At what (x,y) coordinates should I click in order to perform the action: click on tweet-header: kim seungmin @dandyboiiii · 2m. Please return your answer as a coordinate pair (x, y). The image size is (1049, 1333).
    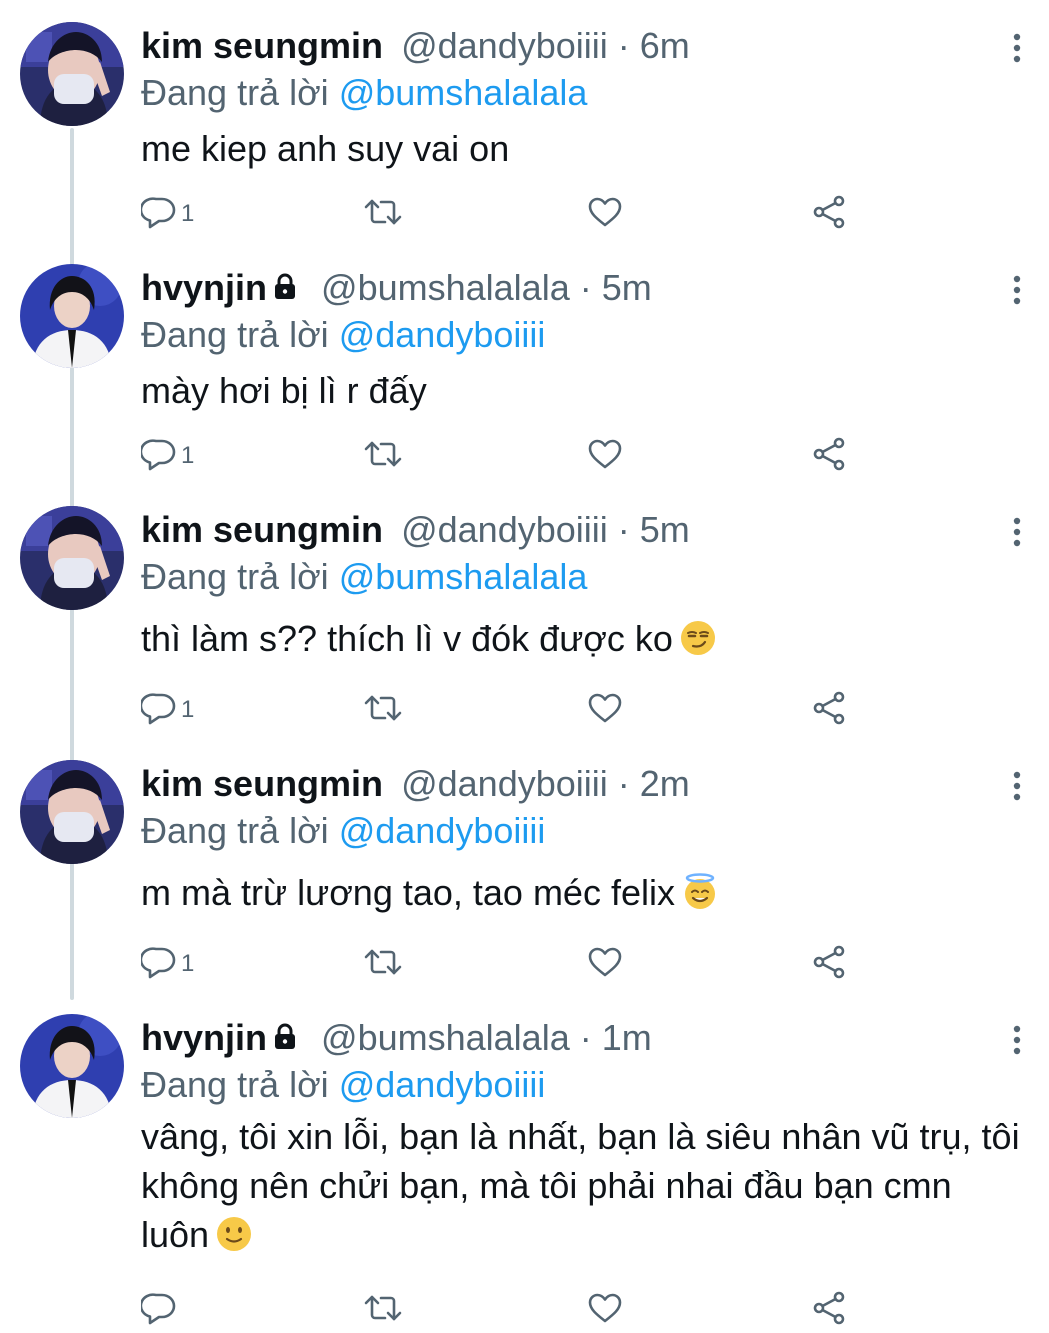
    Looking at the image, I should click on (585, 784).